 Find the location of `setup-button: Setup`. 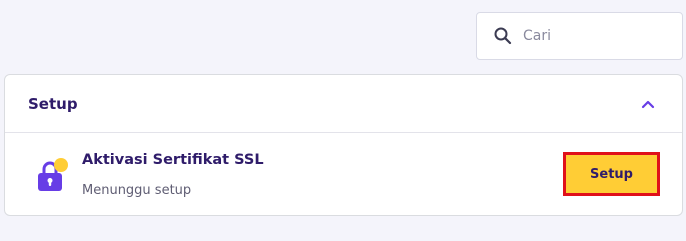

setup-button: Setup is located at coordinates (611, 174).